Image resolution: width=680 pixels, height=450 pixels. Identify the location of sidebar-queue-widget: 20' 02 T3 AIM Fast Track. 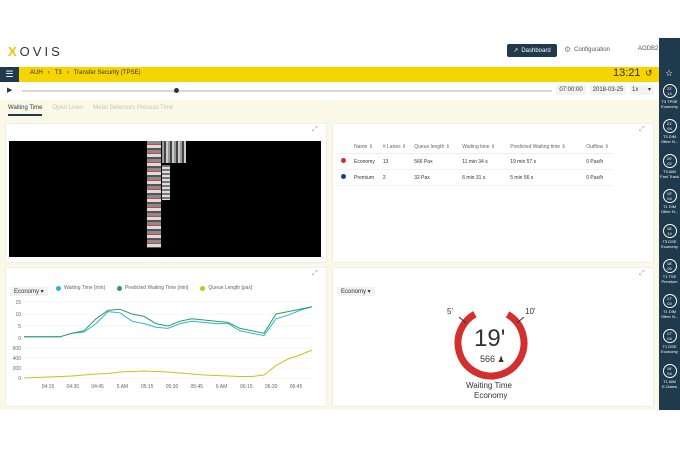
(669, 166).